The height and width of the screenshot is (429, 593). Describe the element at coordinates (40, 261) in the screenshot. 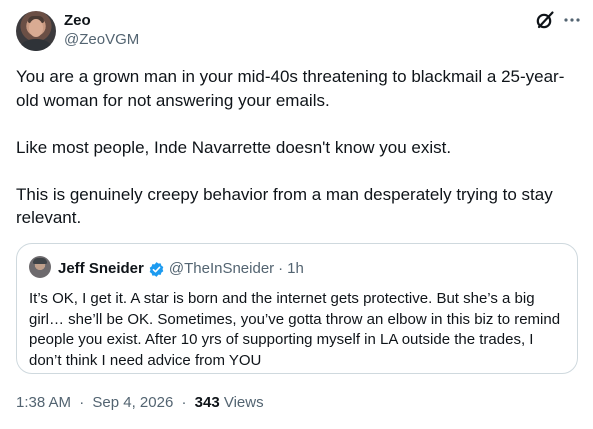

I see `quoted-avatar-cap` at that location.